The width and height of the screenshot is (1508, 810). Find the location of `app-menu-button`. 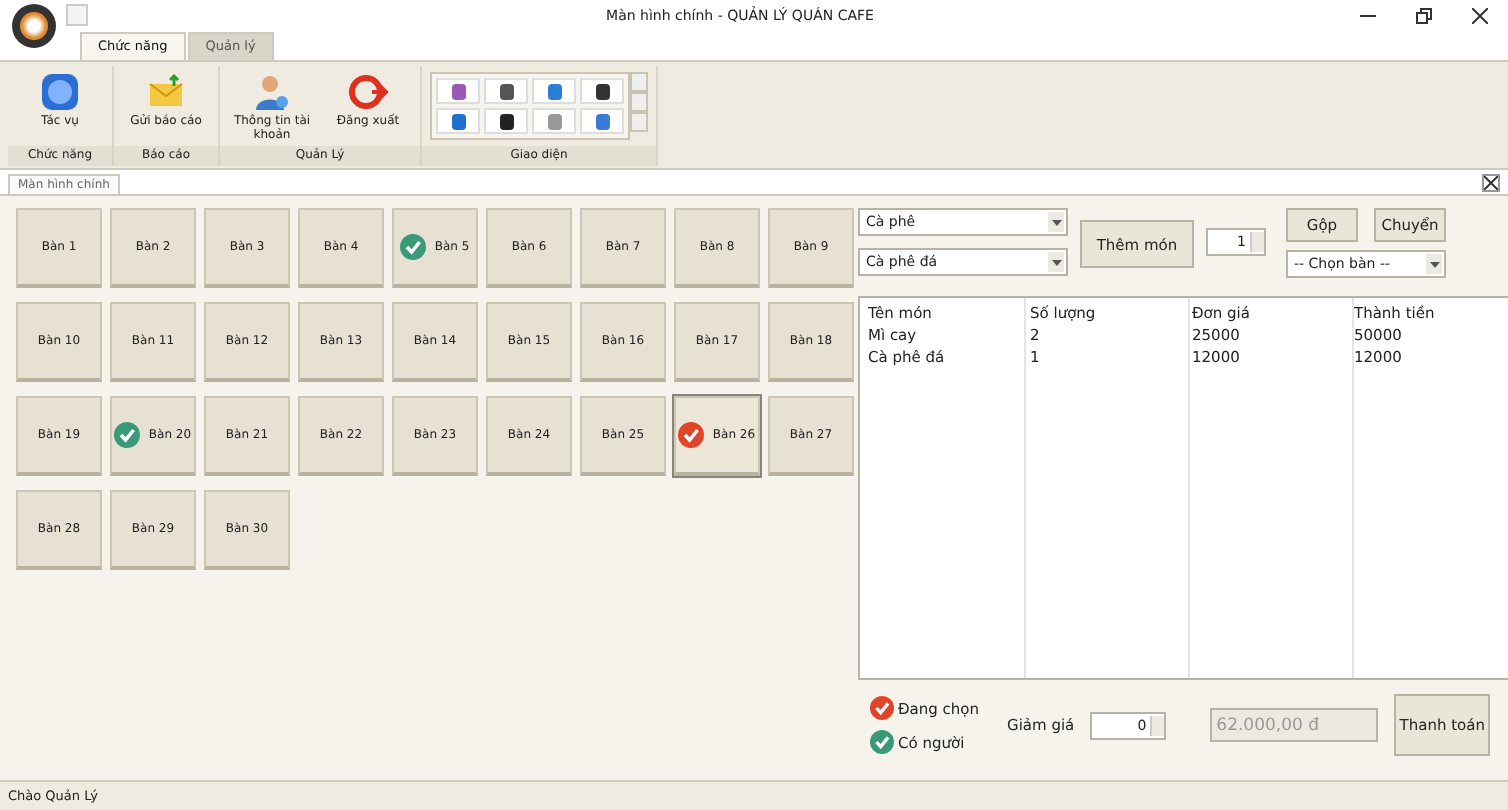

app-menu-button is located at coordinates (34, 26).